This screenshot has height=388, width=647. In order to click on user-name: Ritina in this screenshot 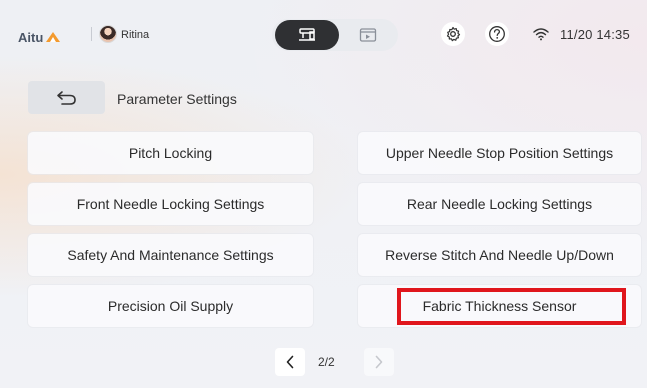, I will do `click(135, 35)`.